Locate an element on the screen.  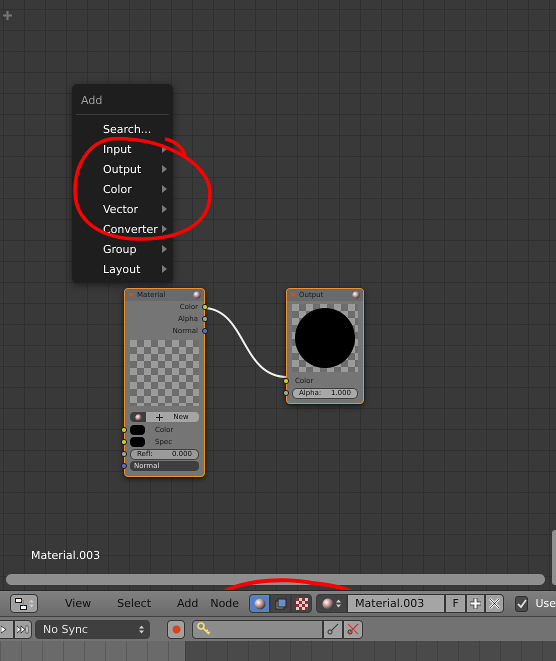
check-icon is located at coordinates (521, 603).